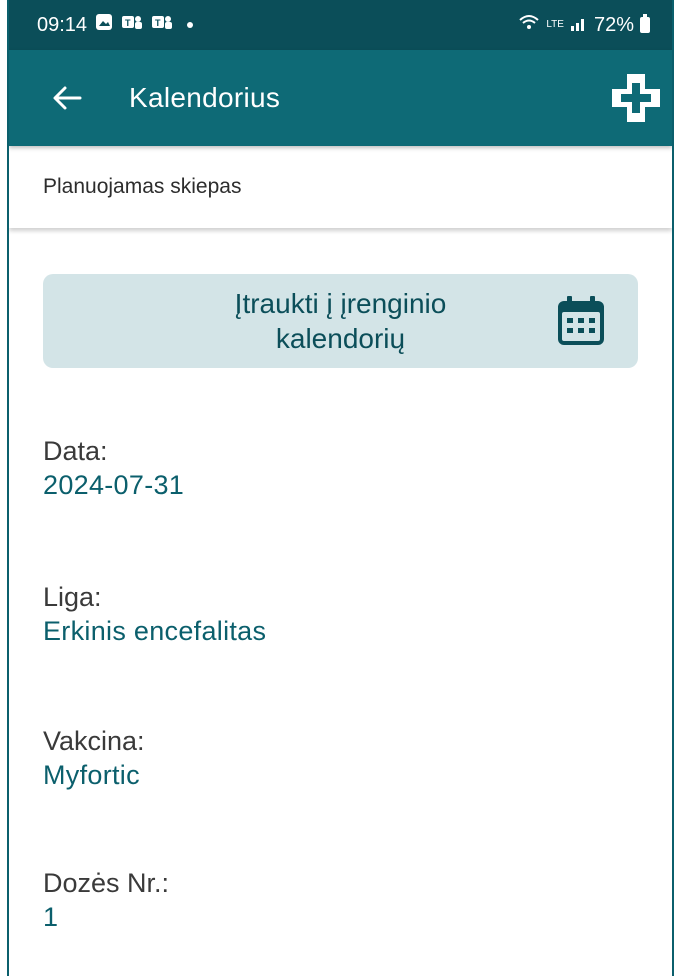 This screenshot has width=681, height=976. Describe the element at coordinates (142, 186) in the screenshot. I see `subheader-text: Planuojamas skiepas` at that location.